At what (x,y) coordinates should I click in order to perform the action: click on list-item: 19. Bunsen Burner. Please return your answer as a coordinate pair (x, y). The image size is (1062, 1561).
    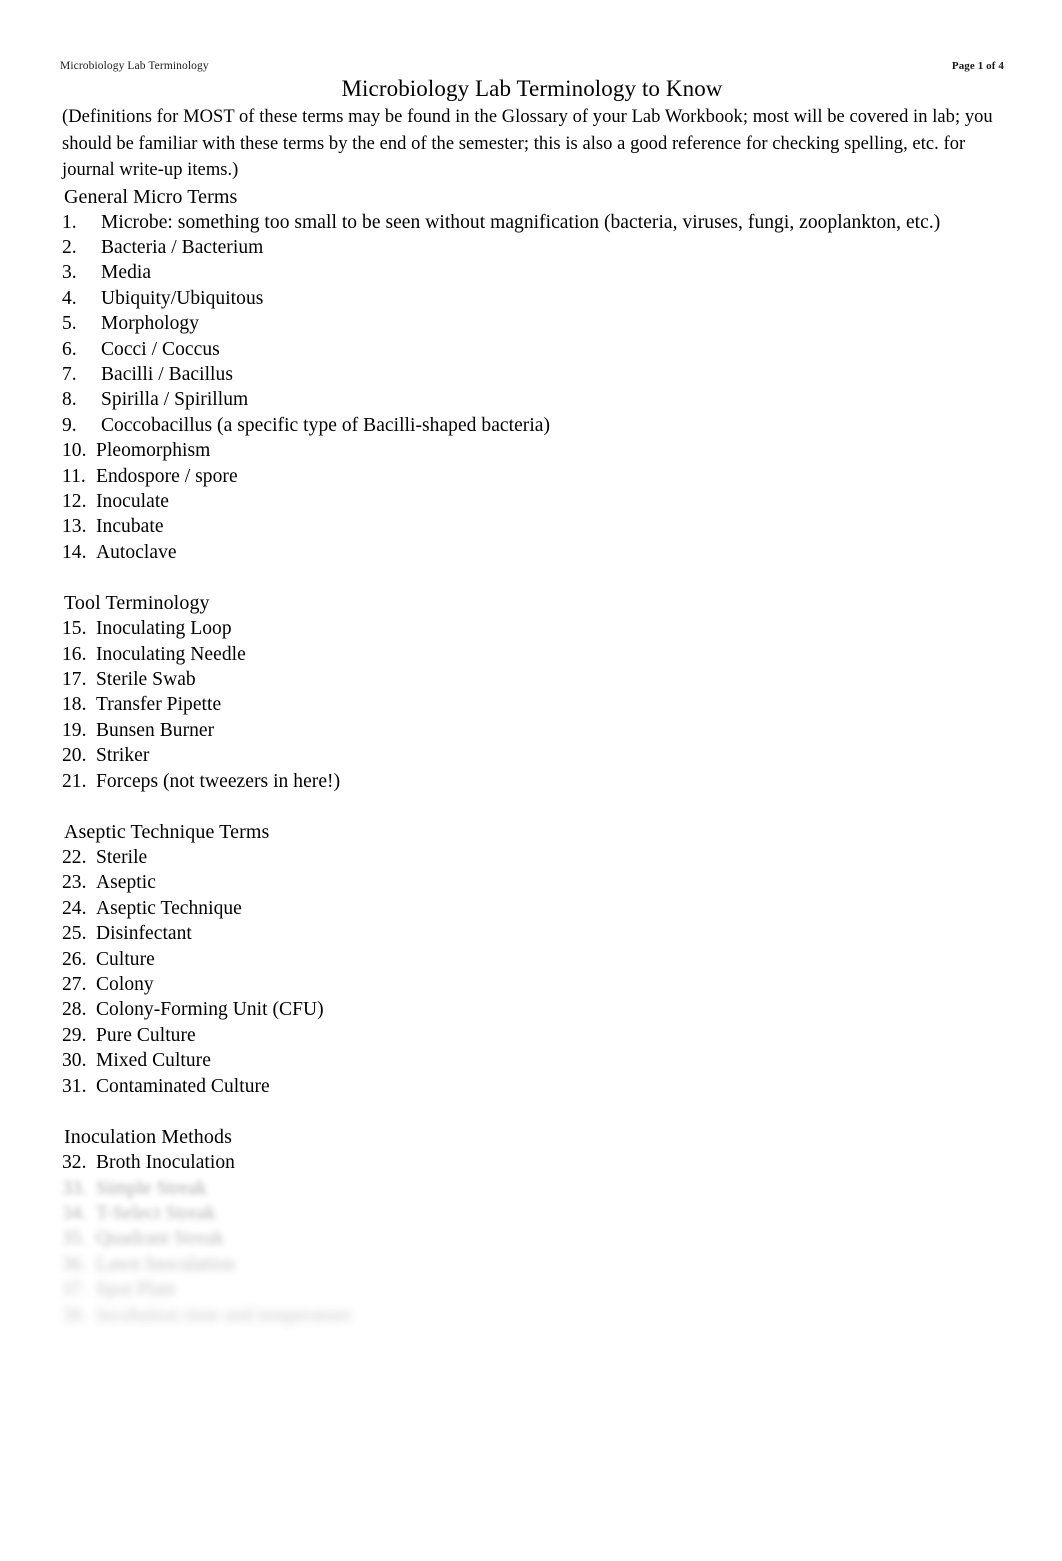
    Looking at the image, I should click on (532, 730).